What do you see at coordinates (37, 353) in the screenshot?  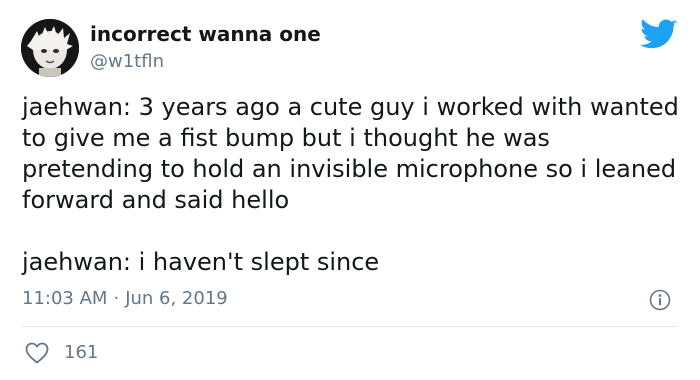 I see `heart-outline-icon` at bounding box center [37, 353].